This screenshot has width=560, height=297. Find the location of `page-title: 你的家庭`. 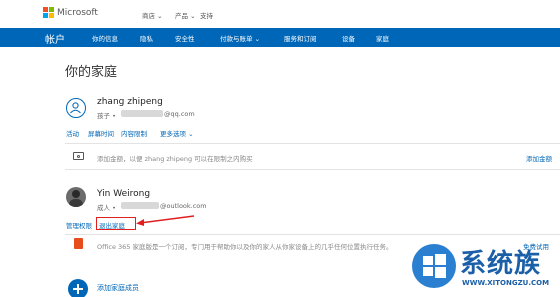

page-title: 你的家庭 is located at coordinates (91, 72).